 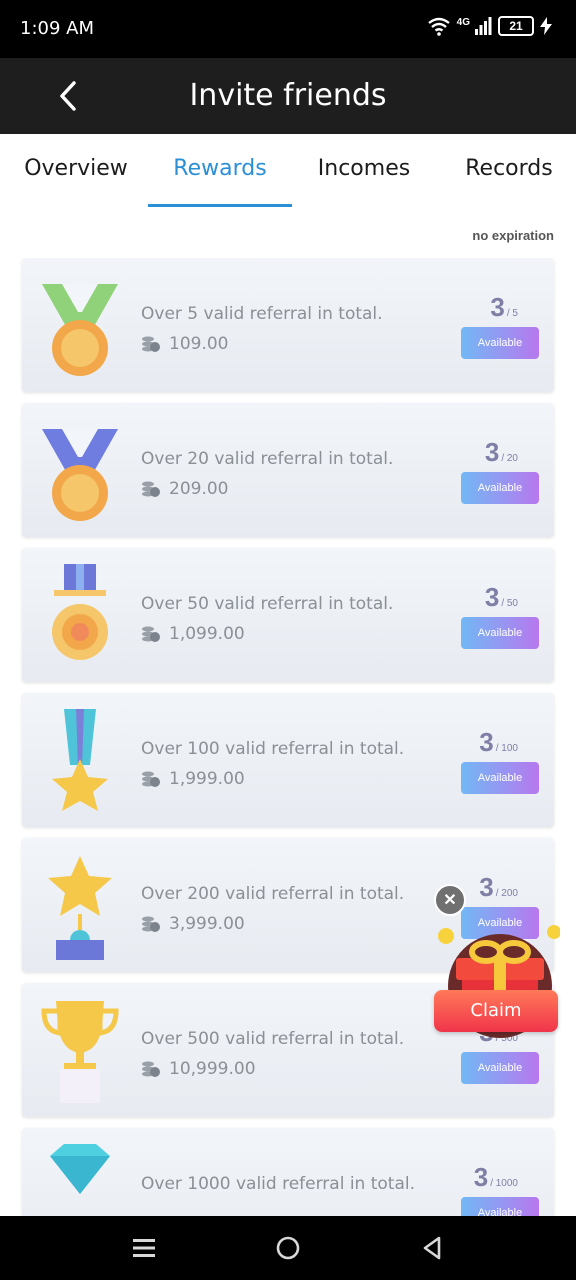 I want to click on tab-records: Records, so click(x=506, y=168).